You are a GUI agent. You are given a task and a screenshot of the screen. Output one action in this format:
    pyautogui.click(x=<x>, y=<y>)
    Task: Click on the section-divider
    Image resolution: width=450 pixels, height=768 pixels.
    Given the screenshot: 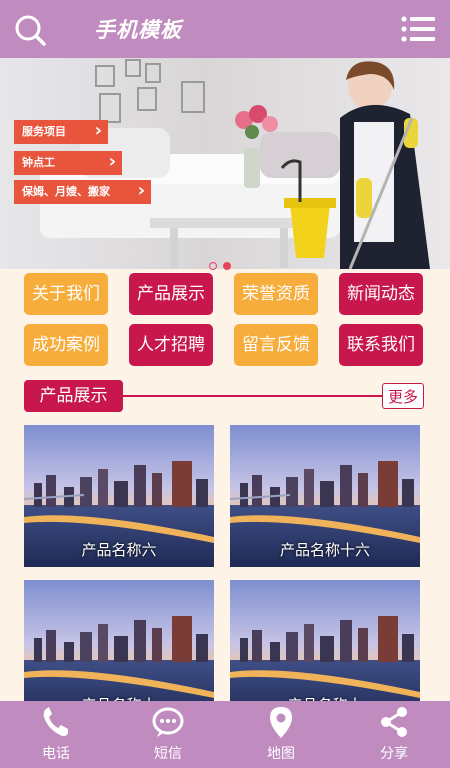 What is the action you would take?
    pyautogui.click(x=253, y=396)
    